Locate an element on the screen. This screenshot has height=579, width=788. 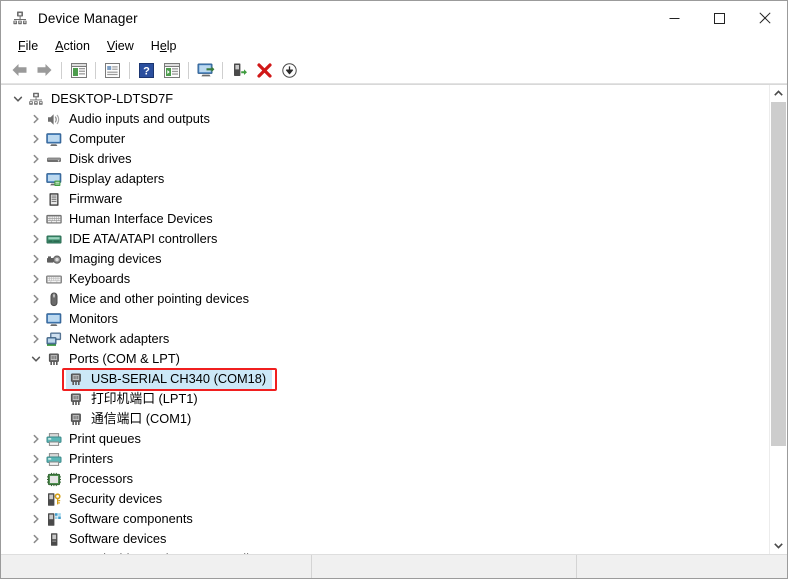
tree-node: Network adapters is located at coordinates (385, 339).